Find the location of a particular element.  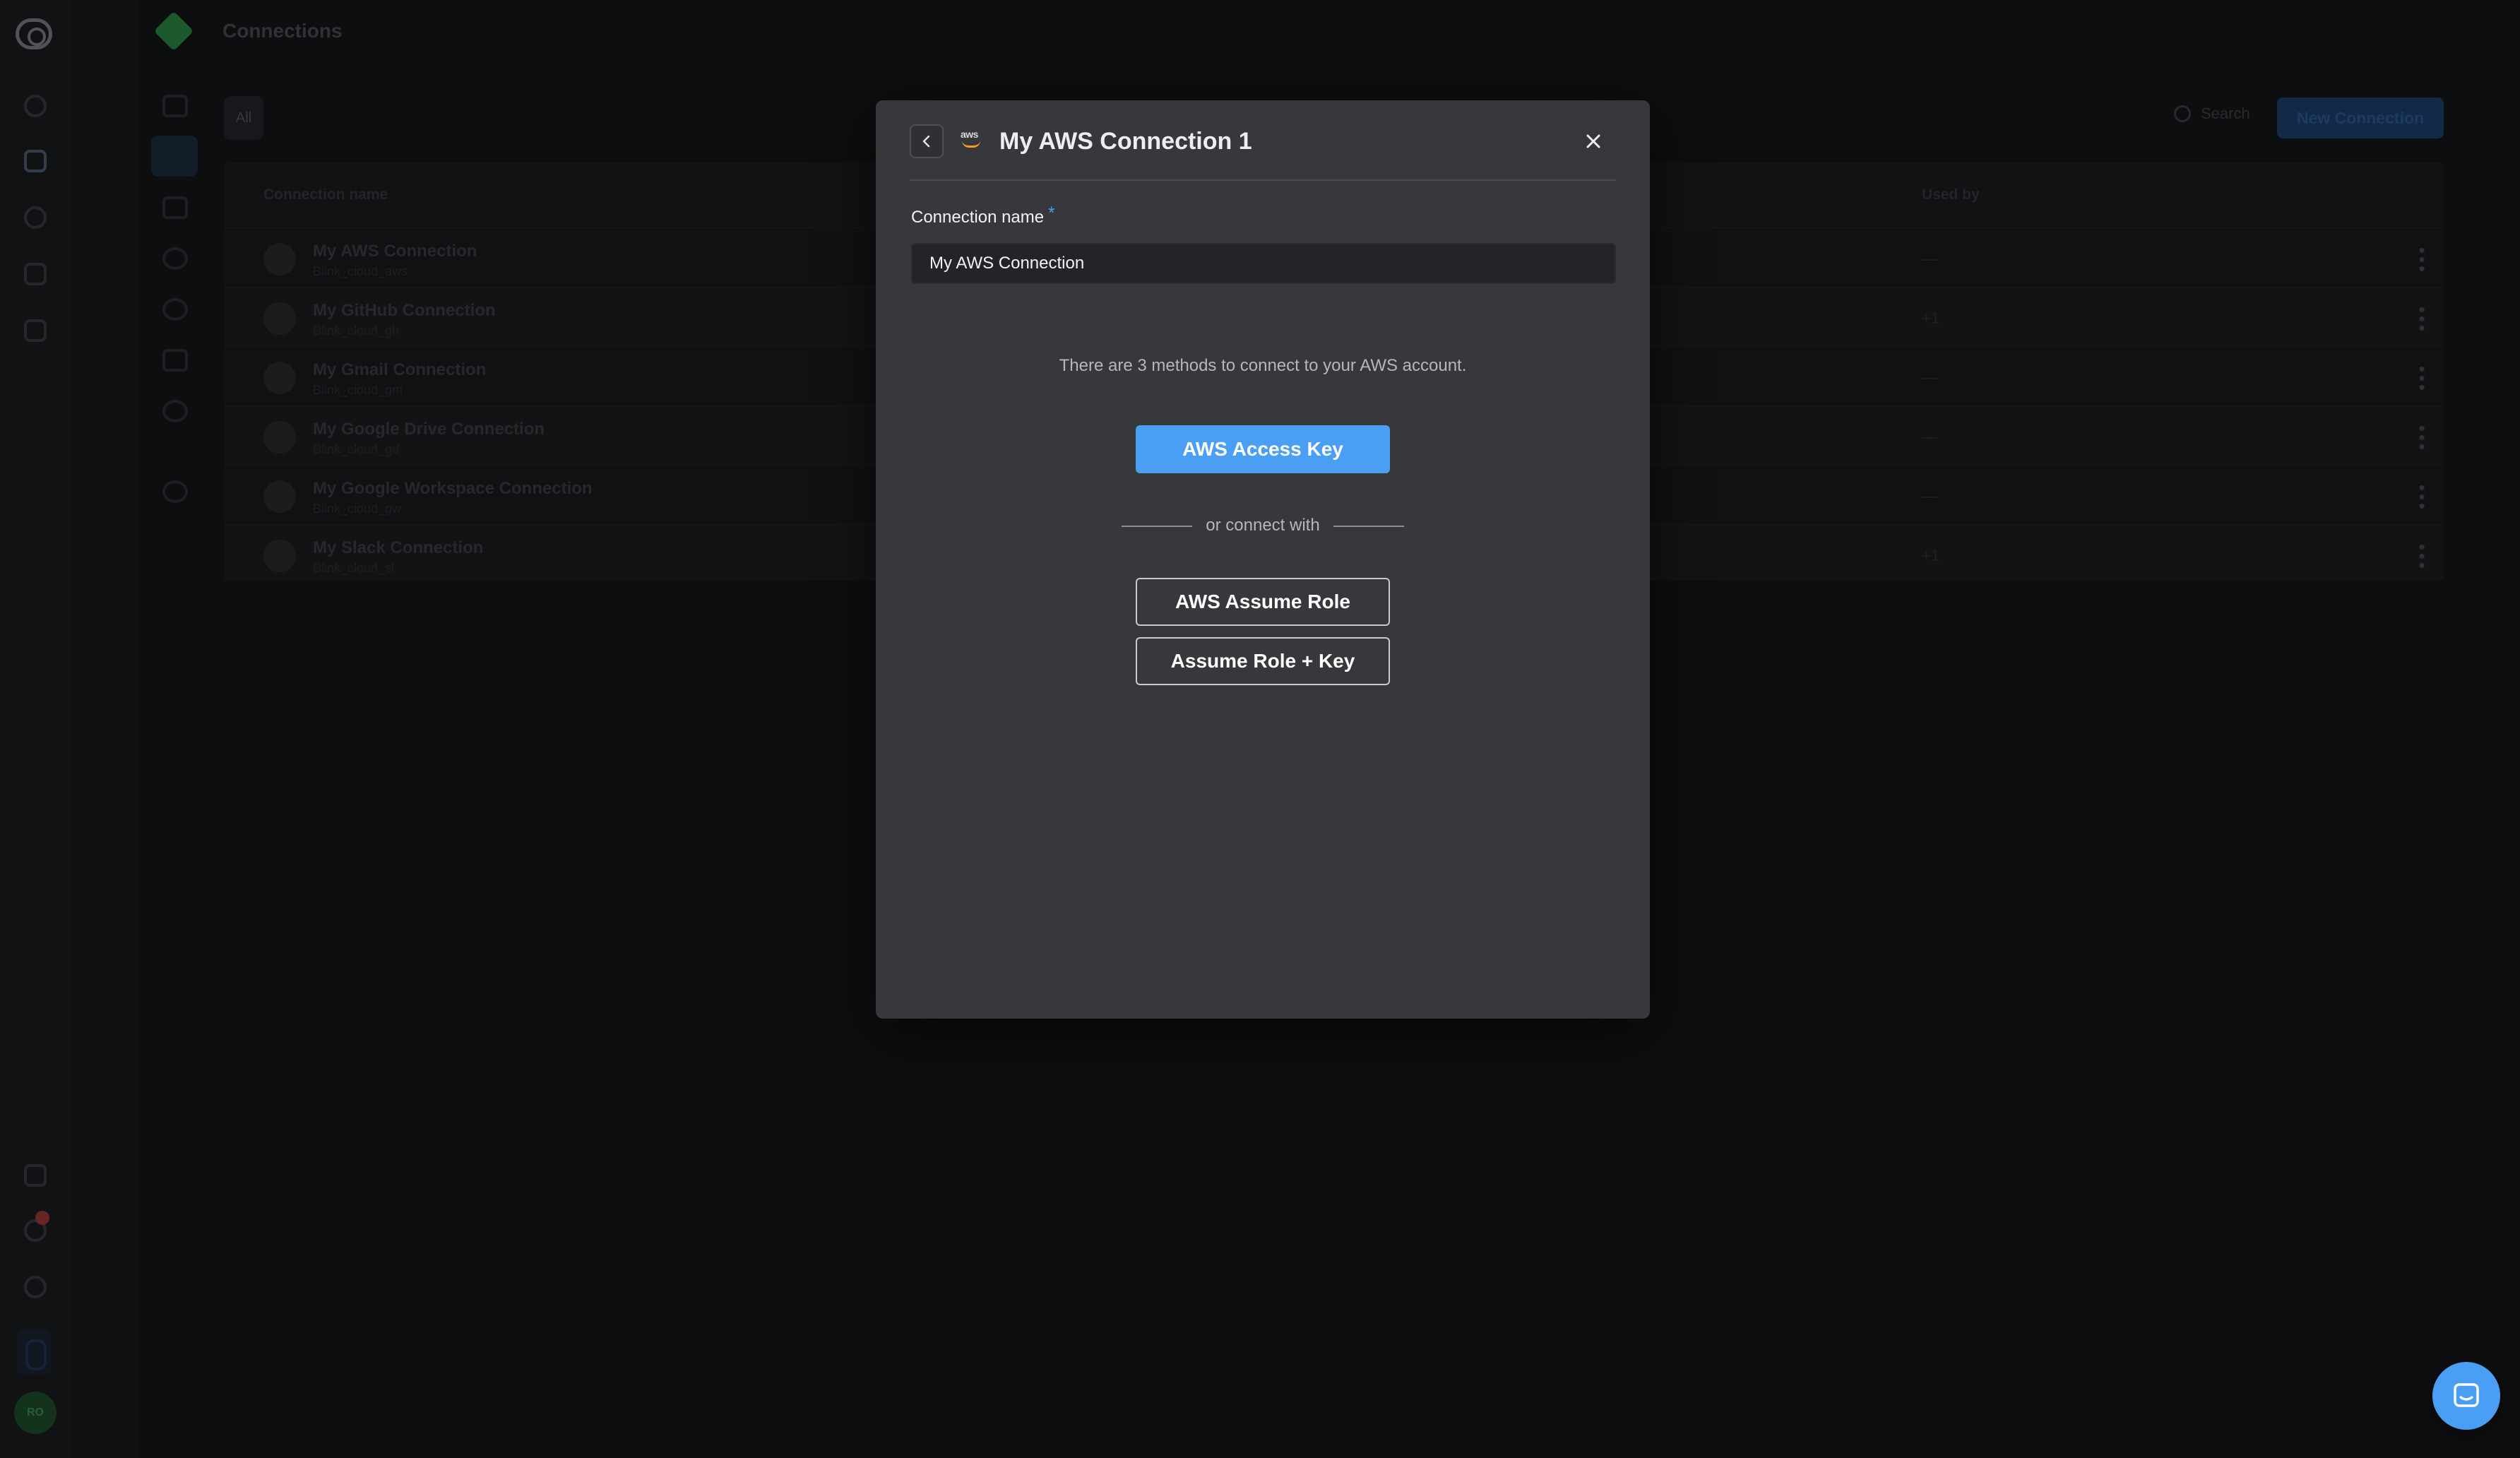

chevron-left-icon is located at coordinates (926, 141).